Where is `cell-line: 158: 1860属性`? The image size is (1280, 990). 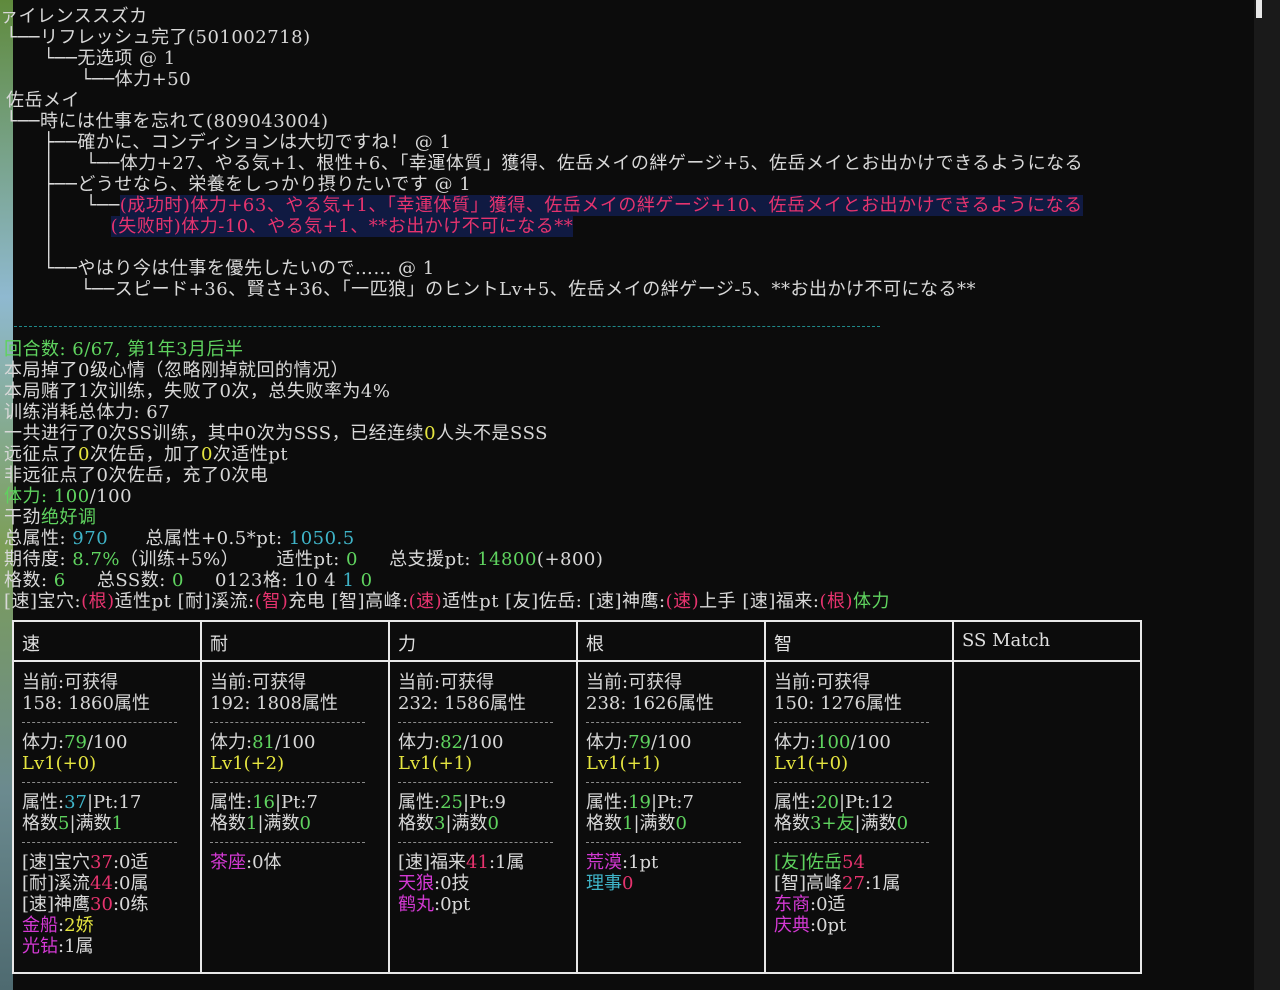
cell-line: 158: 1860属性 is located at coordinates (111, 703).